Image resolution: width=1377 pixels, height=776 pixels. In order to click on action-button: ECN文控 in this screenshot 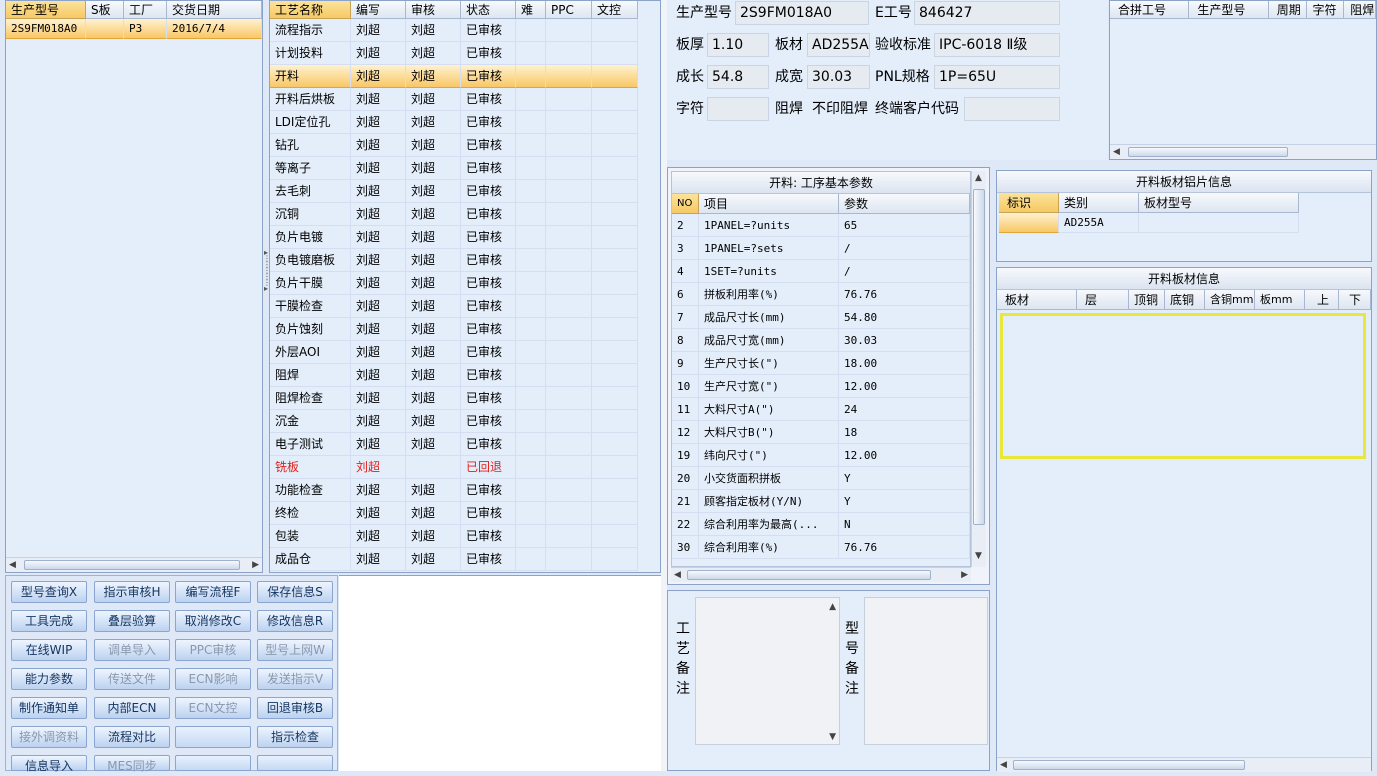, I will do `click(213, 708)`.